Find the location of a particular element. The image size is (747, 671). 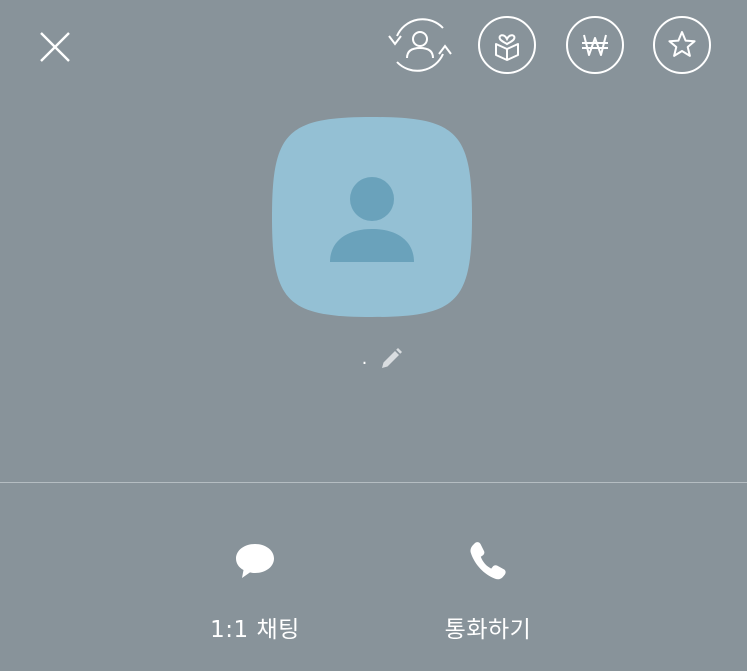

gift-icon is located at coordinates (507, 47).